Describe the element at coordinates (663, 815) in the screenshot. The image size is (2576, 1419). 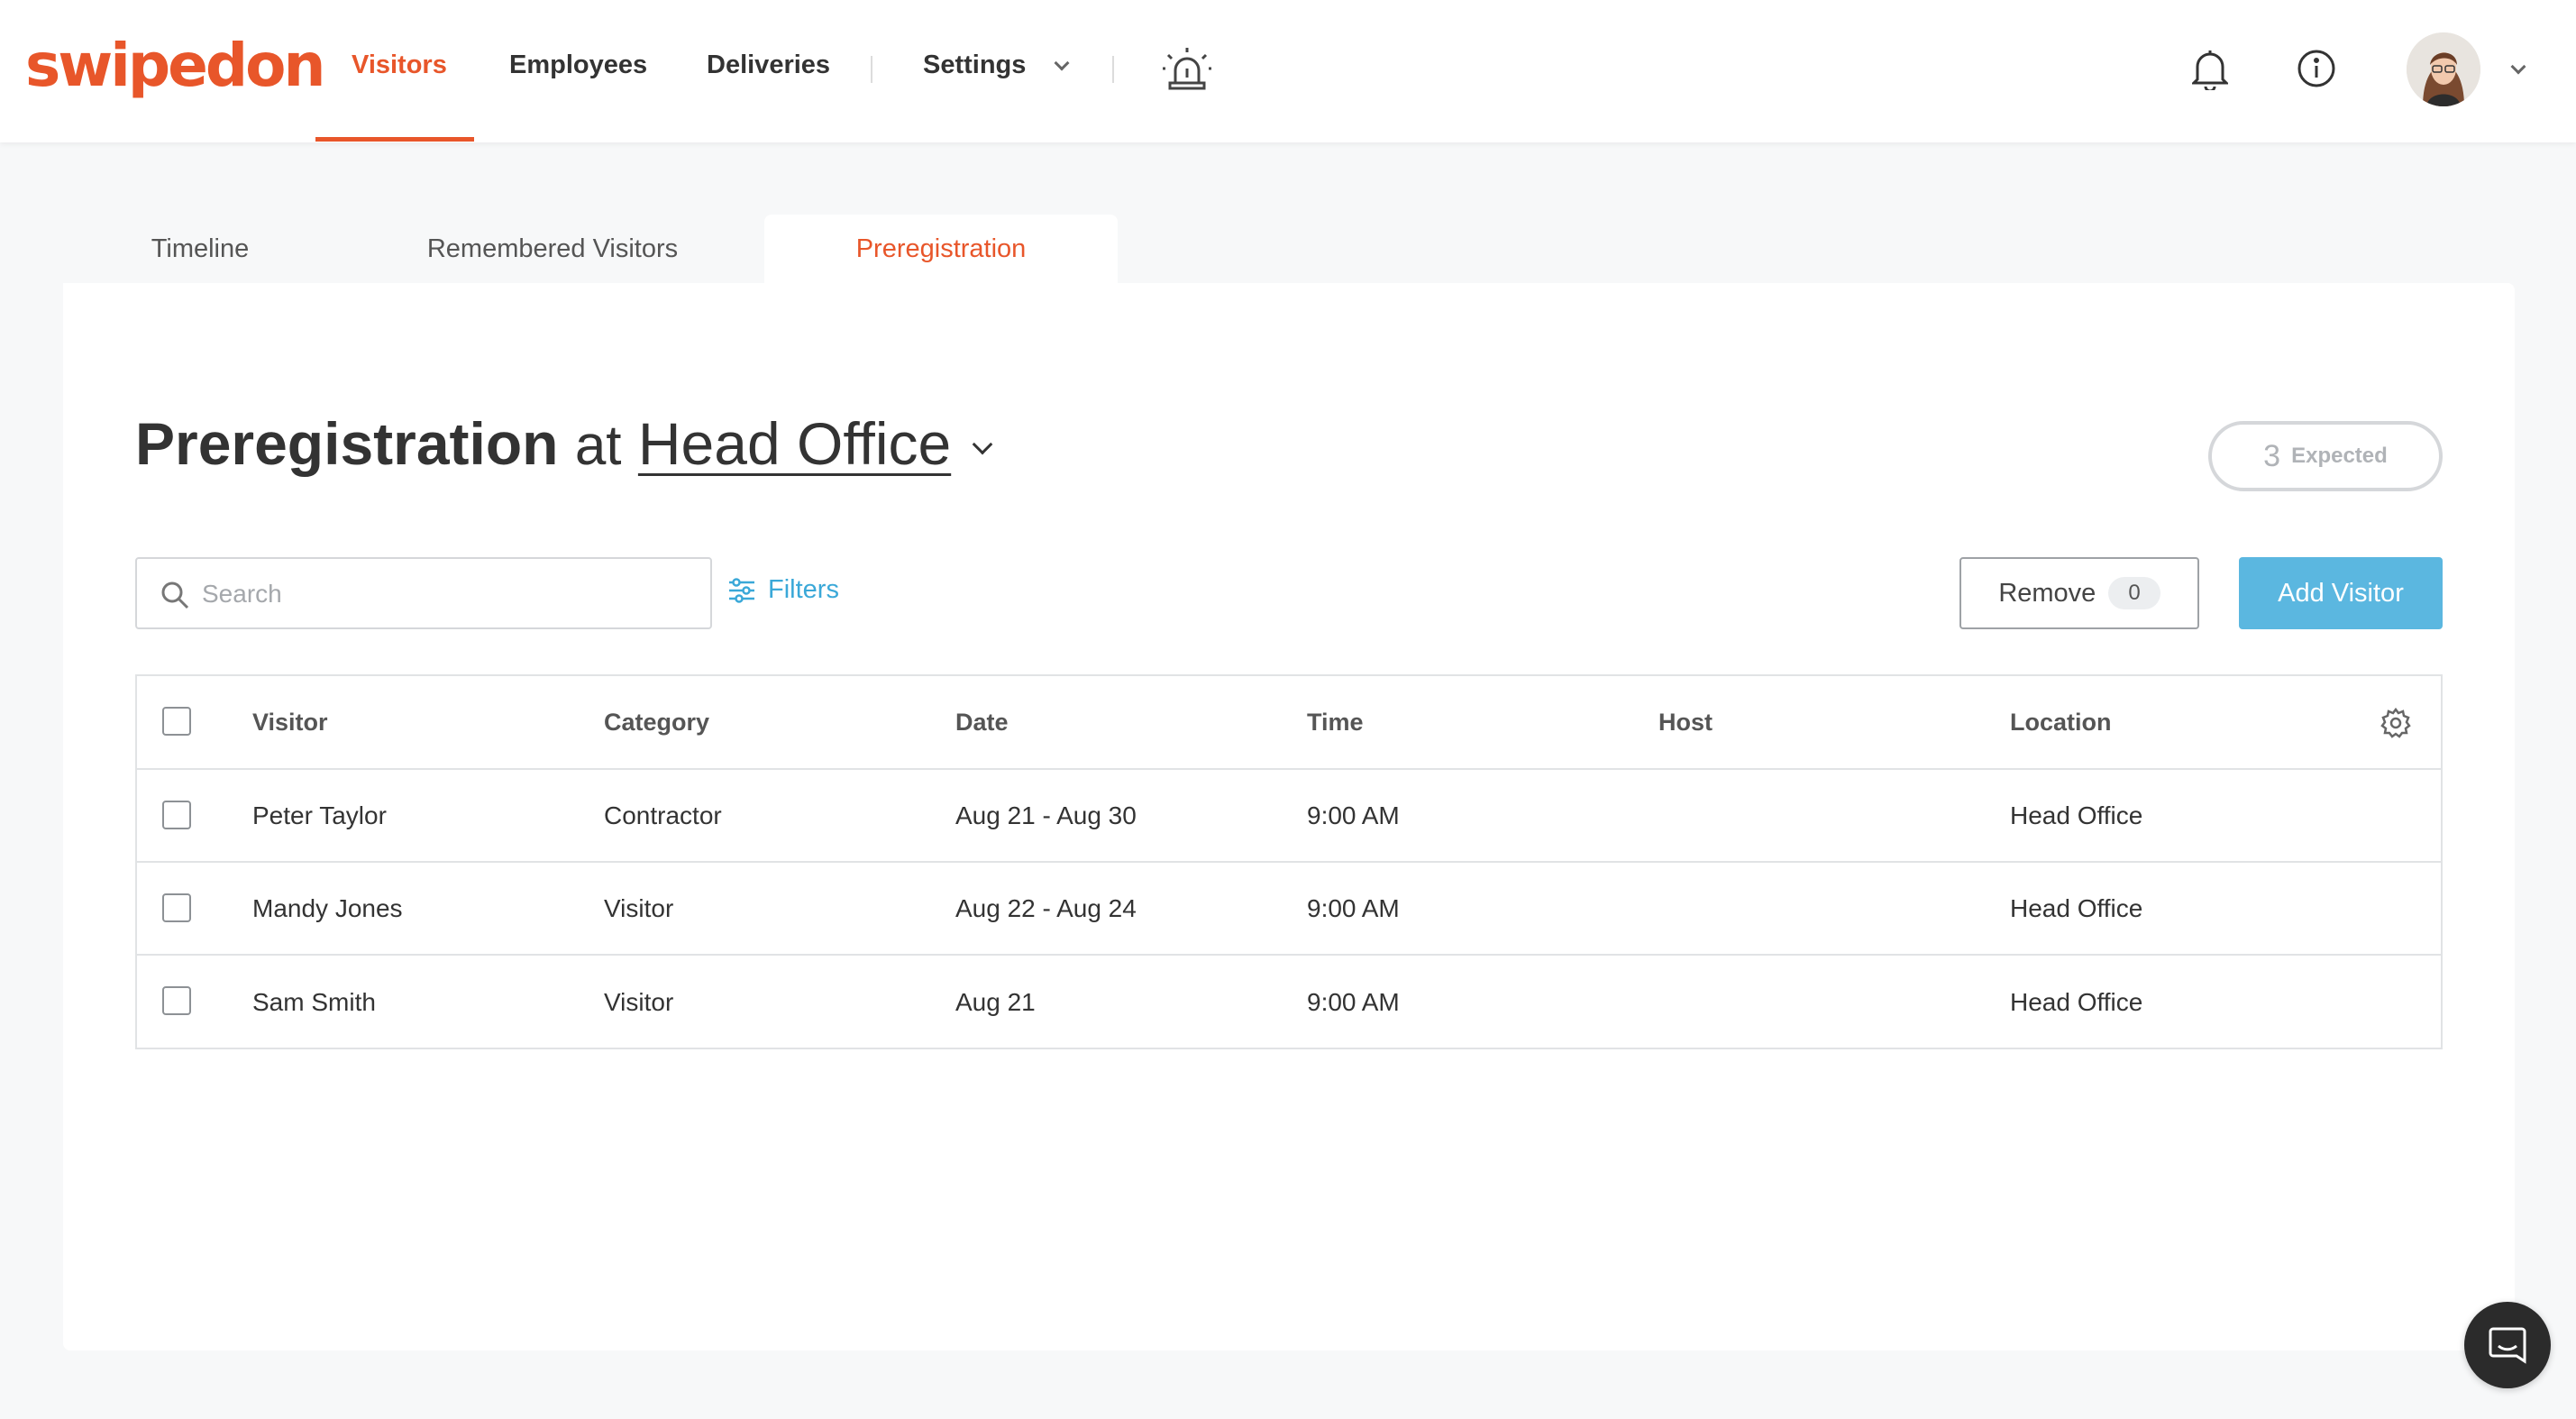
I see `visitor-category: Contractor` at that location.